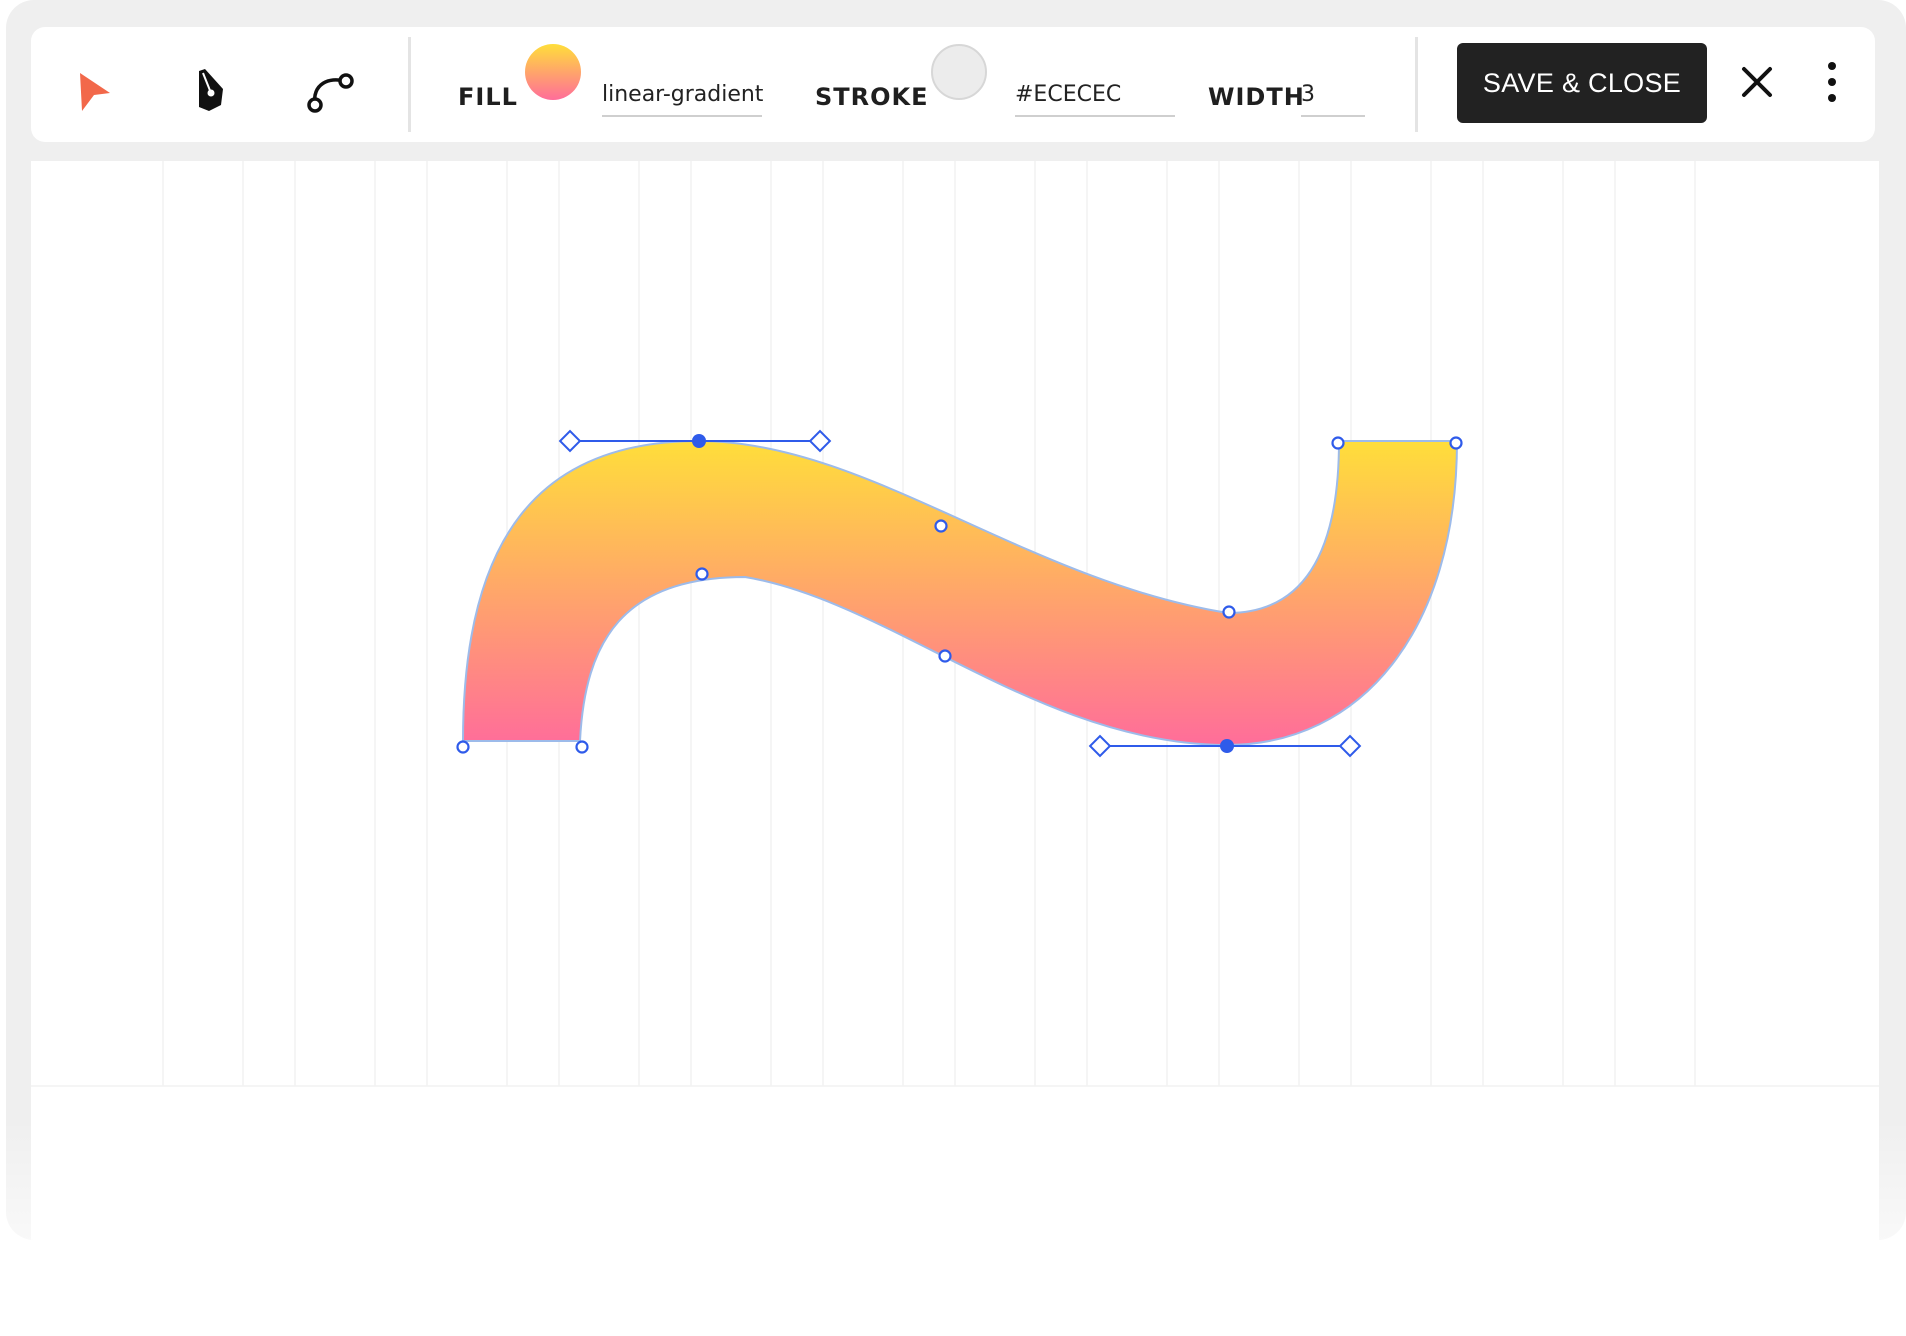 The image size is (1906, 1336). Describe the element at coordinates (1256, 97) in the screenshot. I see `width-label: WIDTH` at that location.